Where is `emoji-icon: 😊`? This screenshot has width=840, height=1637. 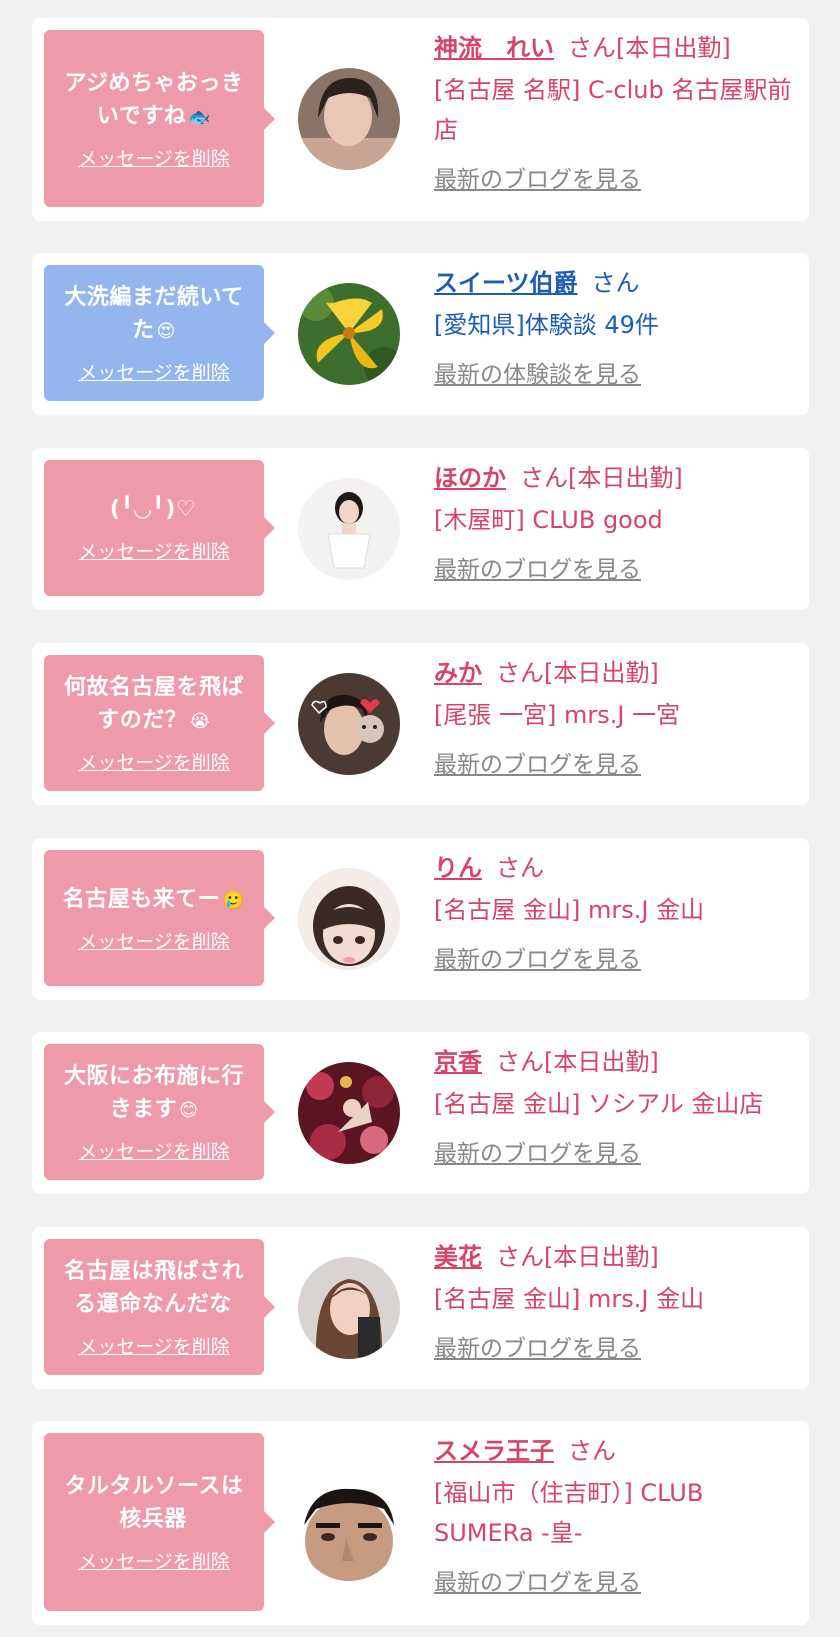 emoji-icon: 😊 is located at coordinates (189, 1110).